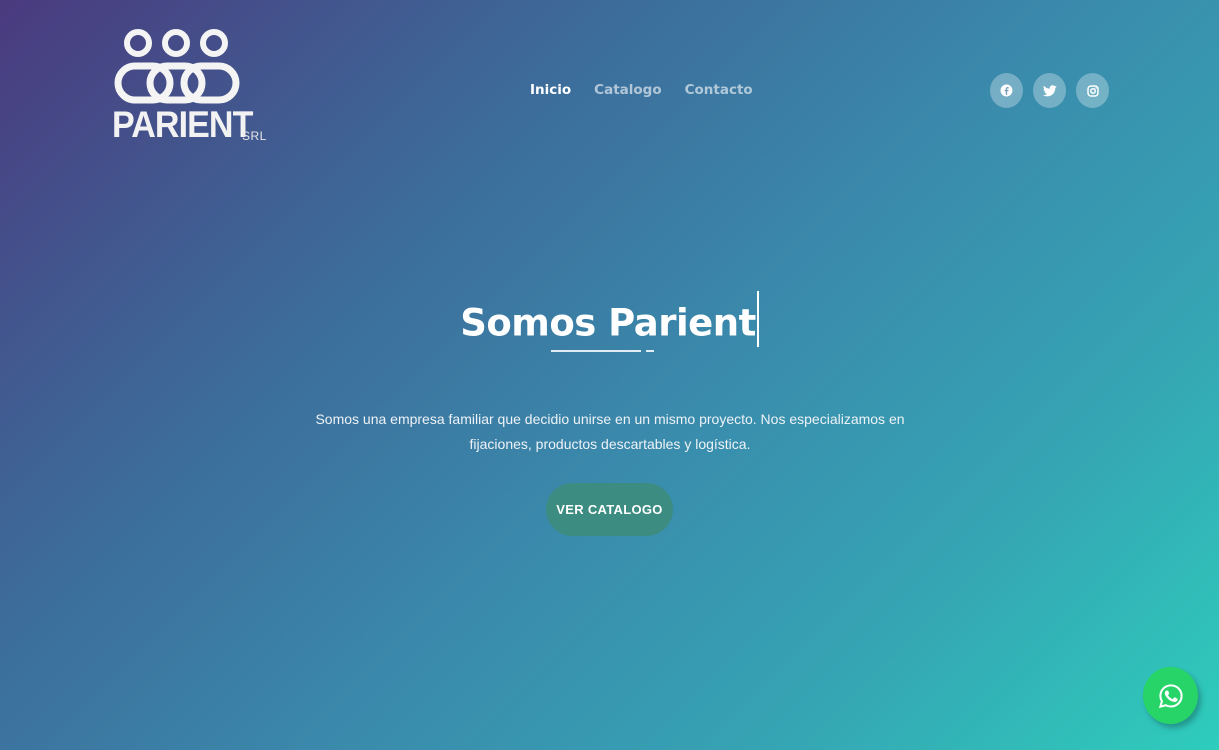 The image size is (1219, 750). I want to click on title-divider, so click(602, 351).